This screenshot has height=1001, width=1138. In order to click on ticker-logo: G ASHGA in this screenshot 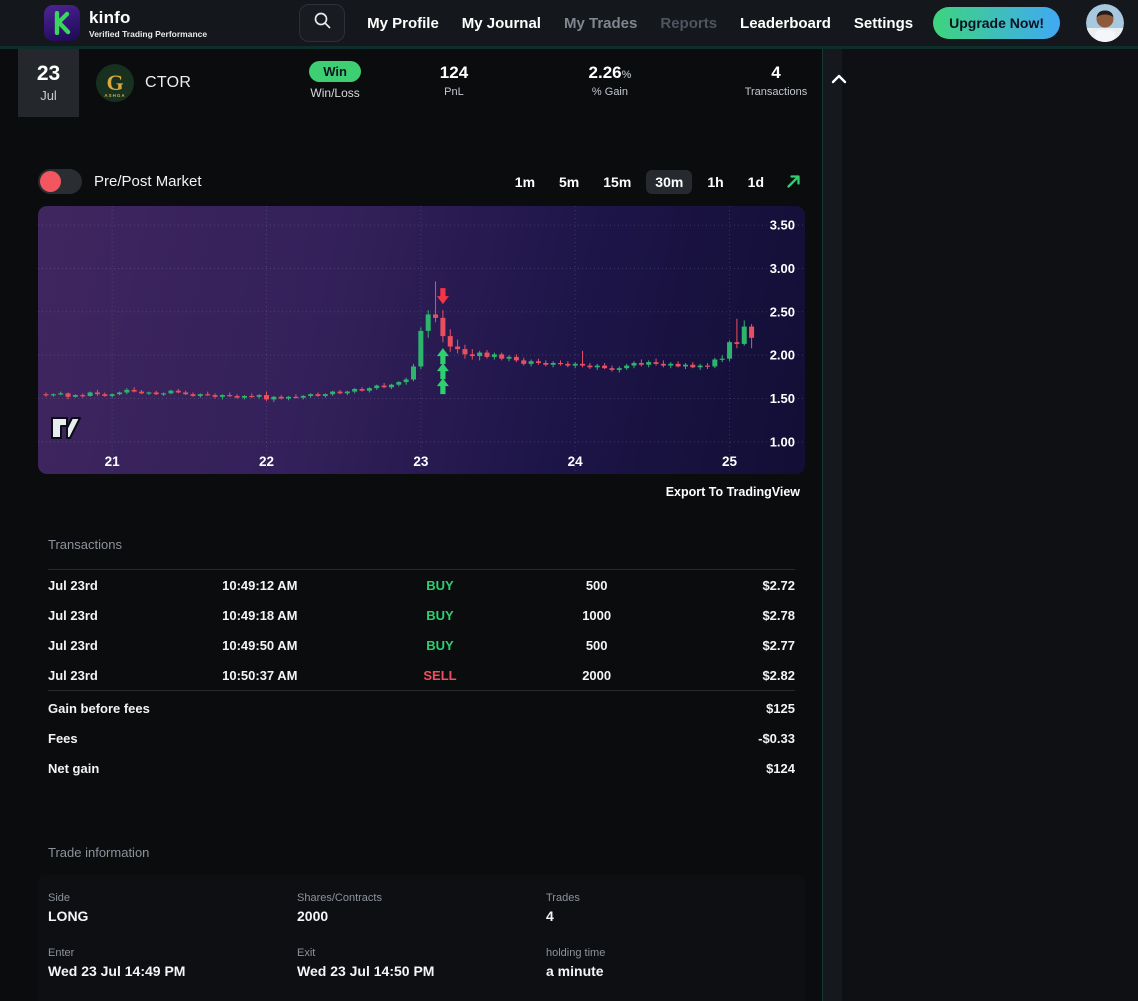, I will do `click(115, 83)`.